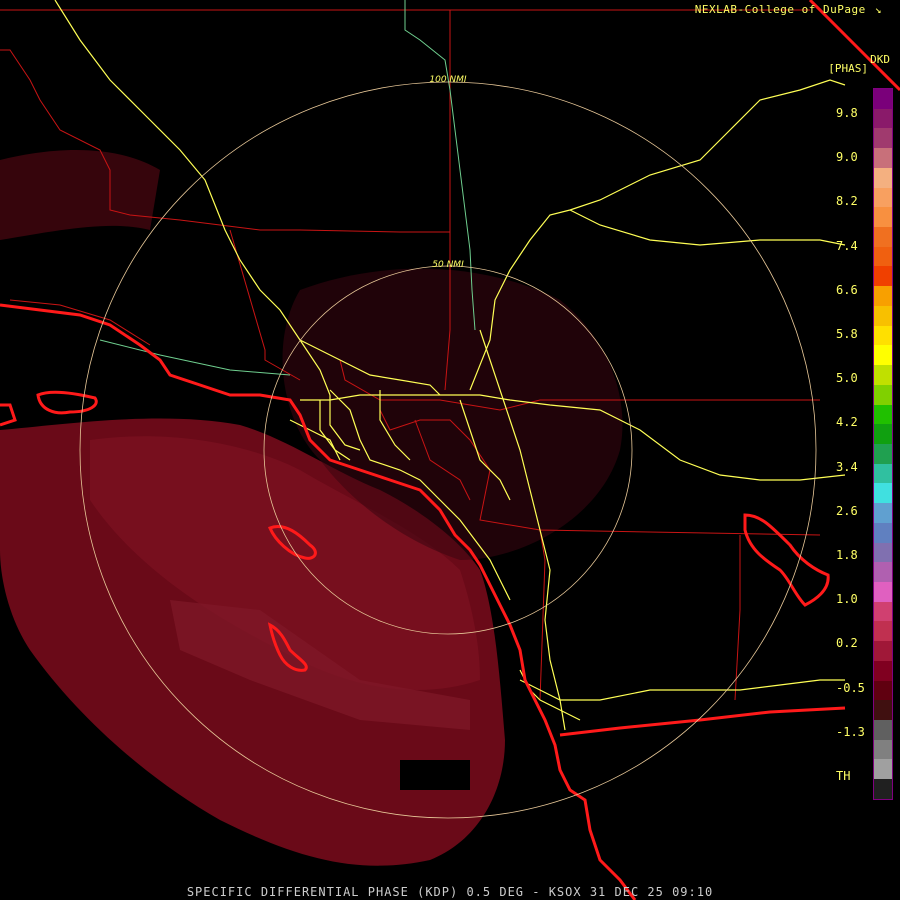 The height and width of the screenshot is (900, 900). What do you see at coordinates (847, 555) in the screenshot?
I see `legend-tick-label: 1.8` at bounding box center [847, 555].